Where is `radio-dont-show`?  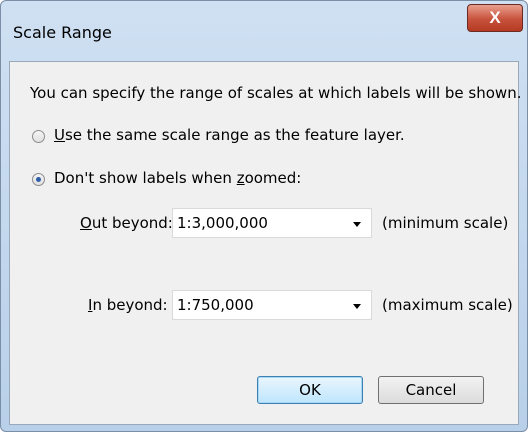
radio-dont-show is located at coordinates (38, 179).